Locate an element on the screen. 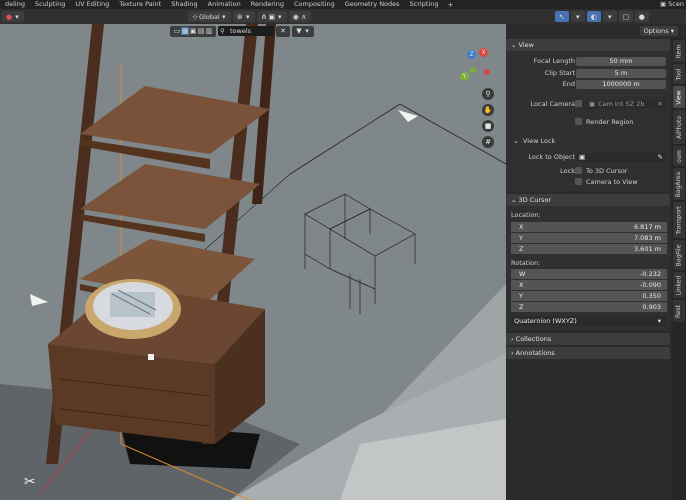 The height and width of the screenshot is (500, 686). gizmo-z-axis: Z is located at coordinates (471, 54).